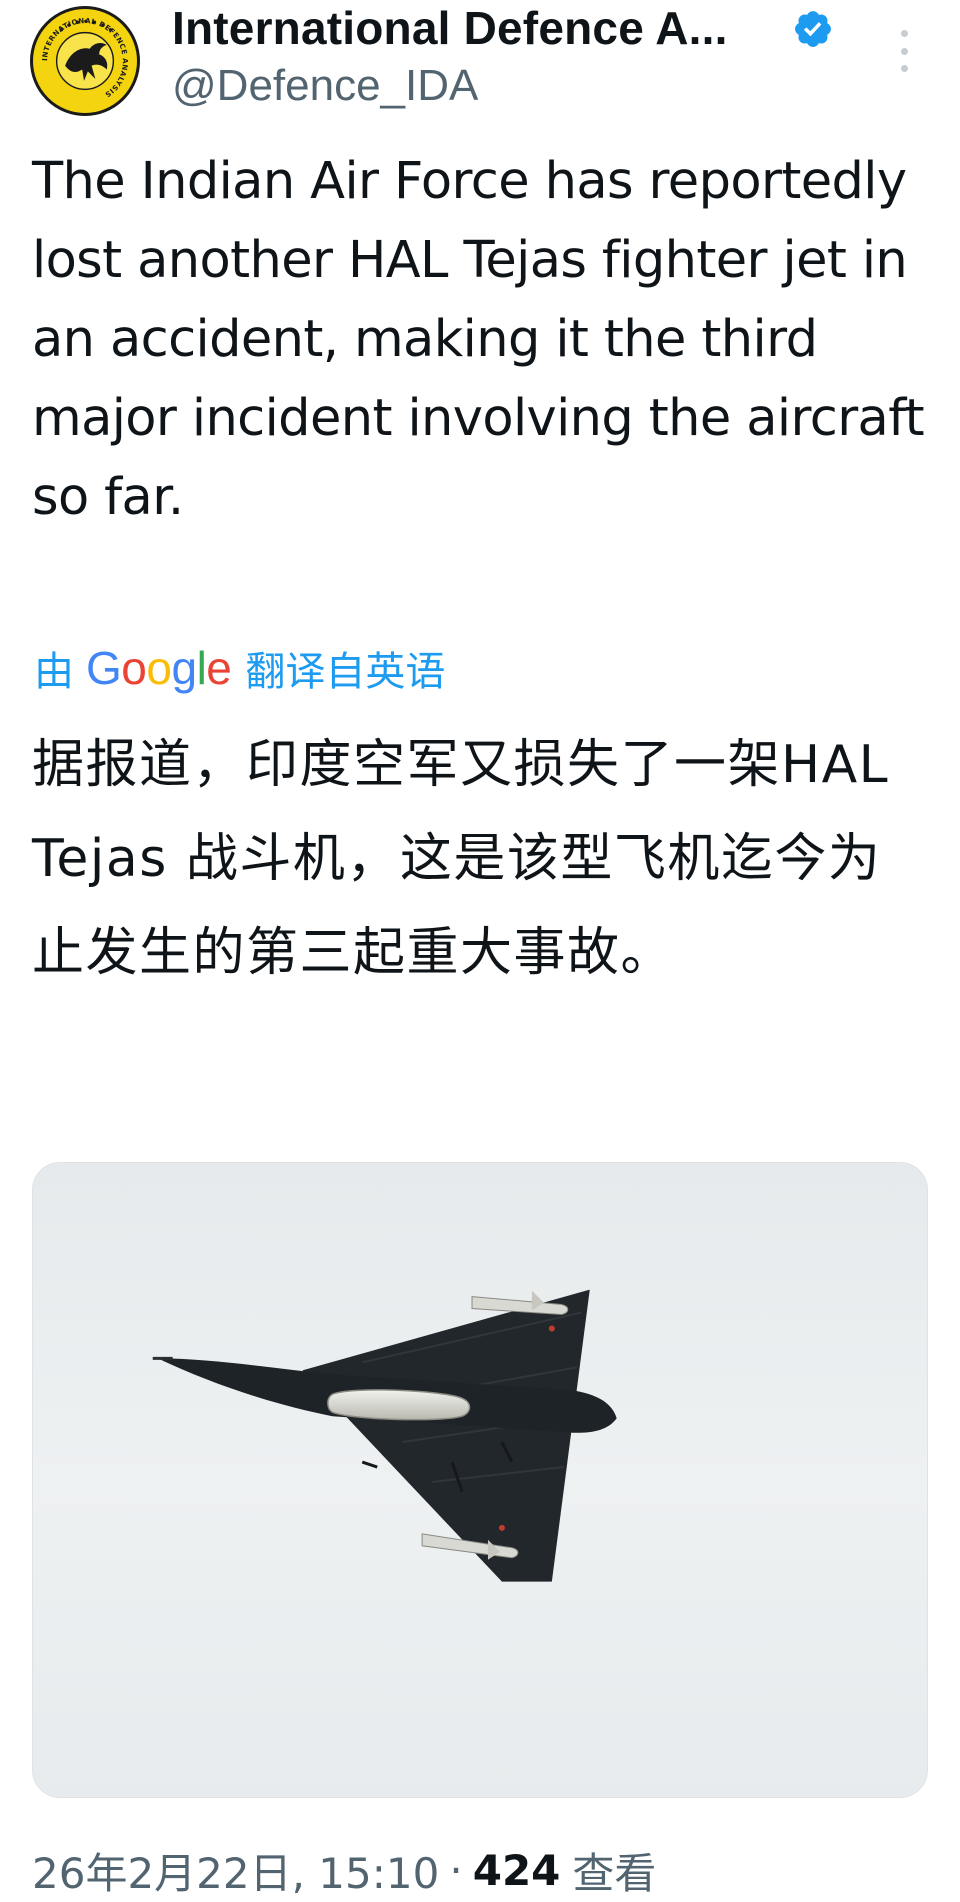  Describe the element at coordinates (235, 1870) in the screenshot. I see `tweet-timestamp: 26年2月22日, 15:10` at that location.